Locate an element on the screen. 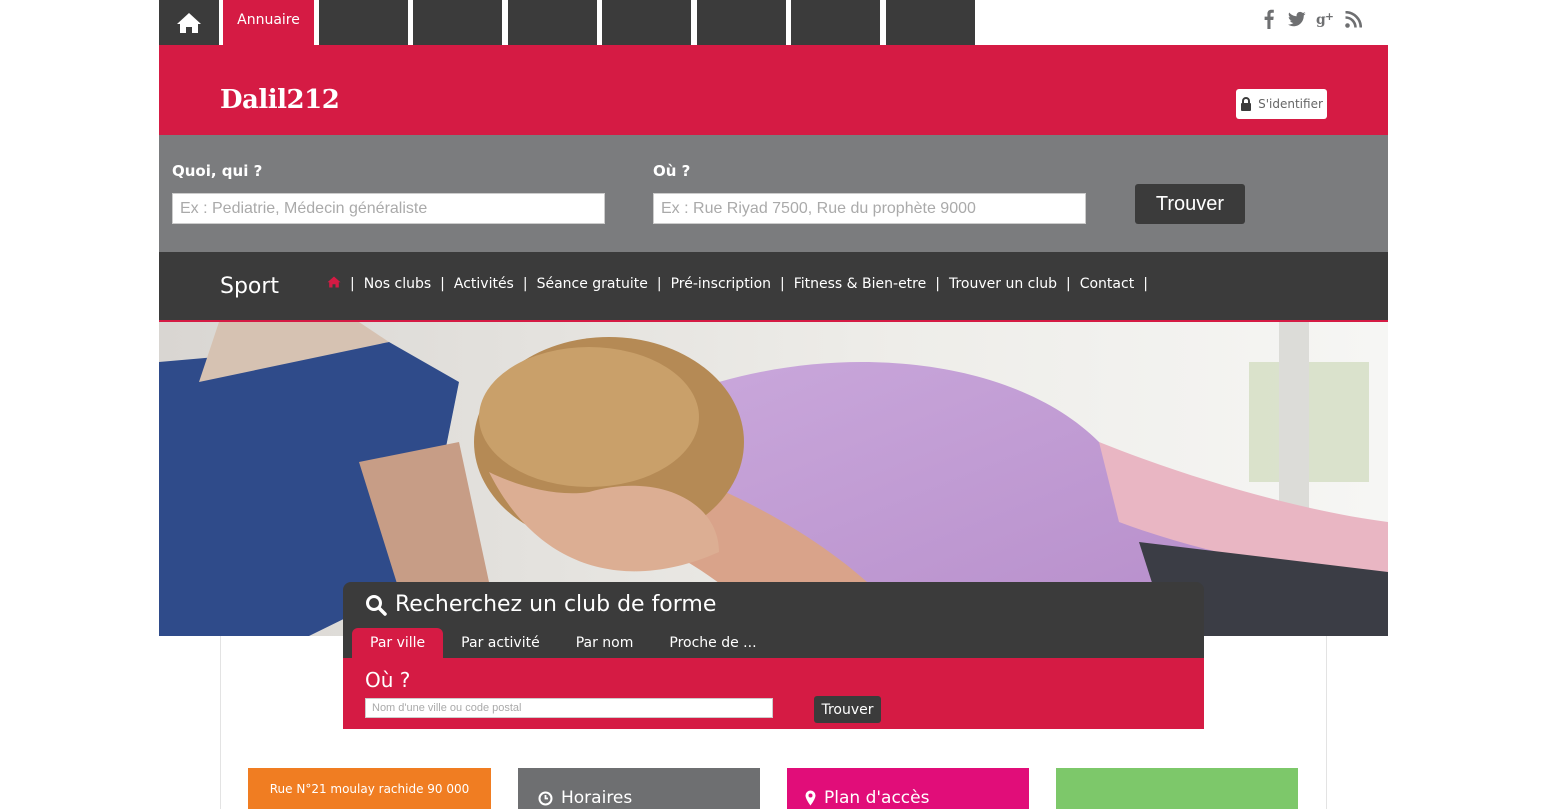  menu-item-seance-gratuite: Séance gratuite is located at coordinates (592, 284).